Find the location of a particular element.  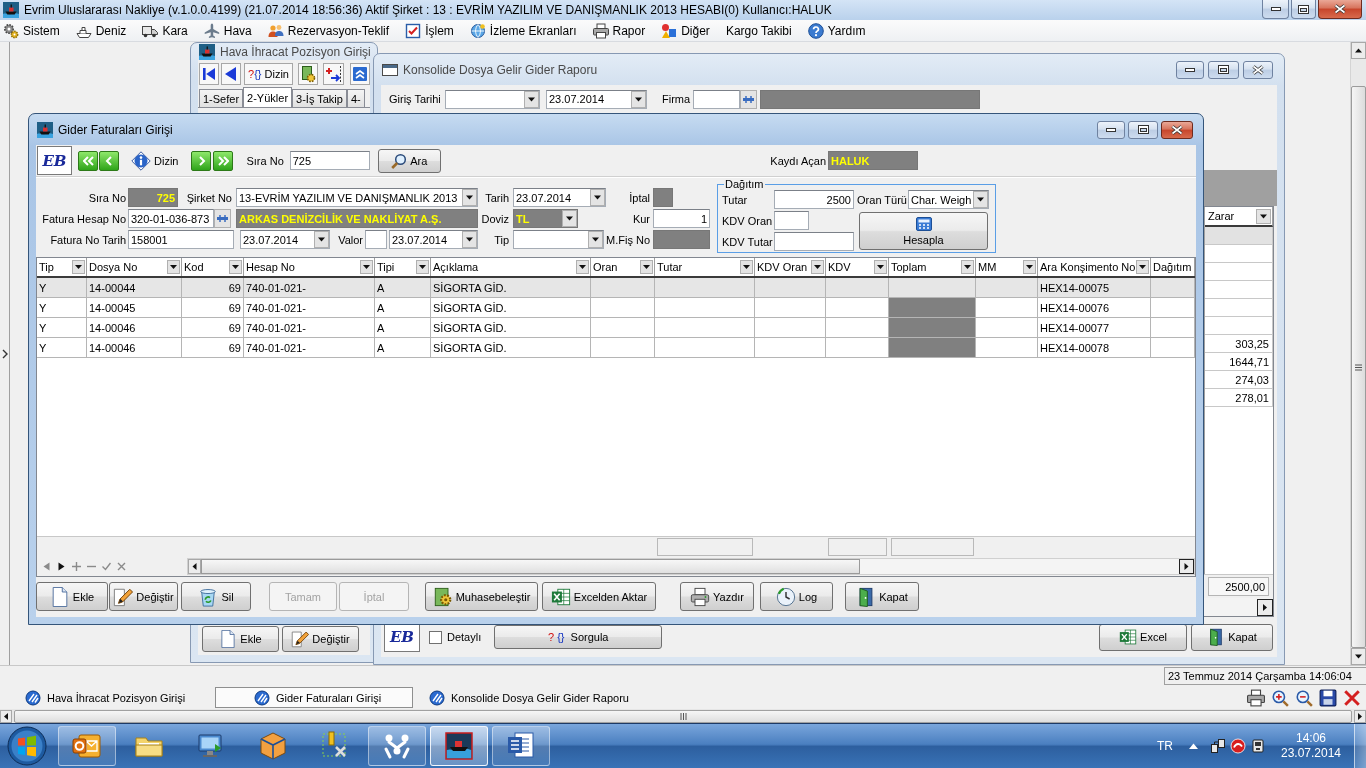

scroll-right-icon is located at coordinates (1265, 607).